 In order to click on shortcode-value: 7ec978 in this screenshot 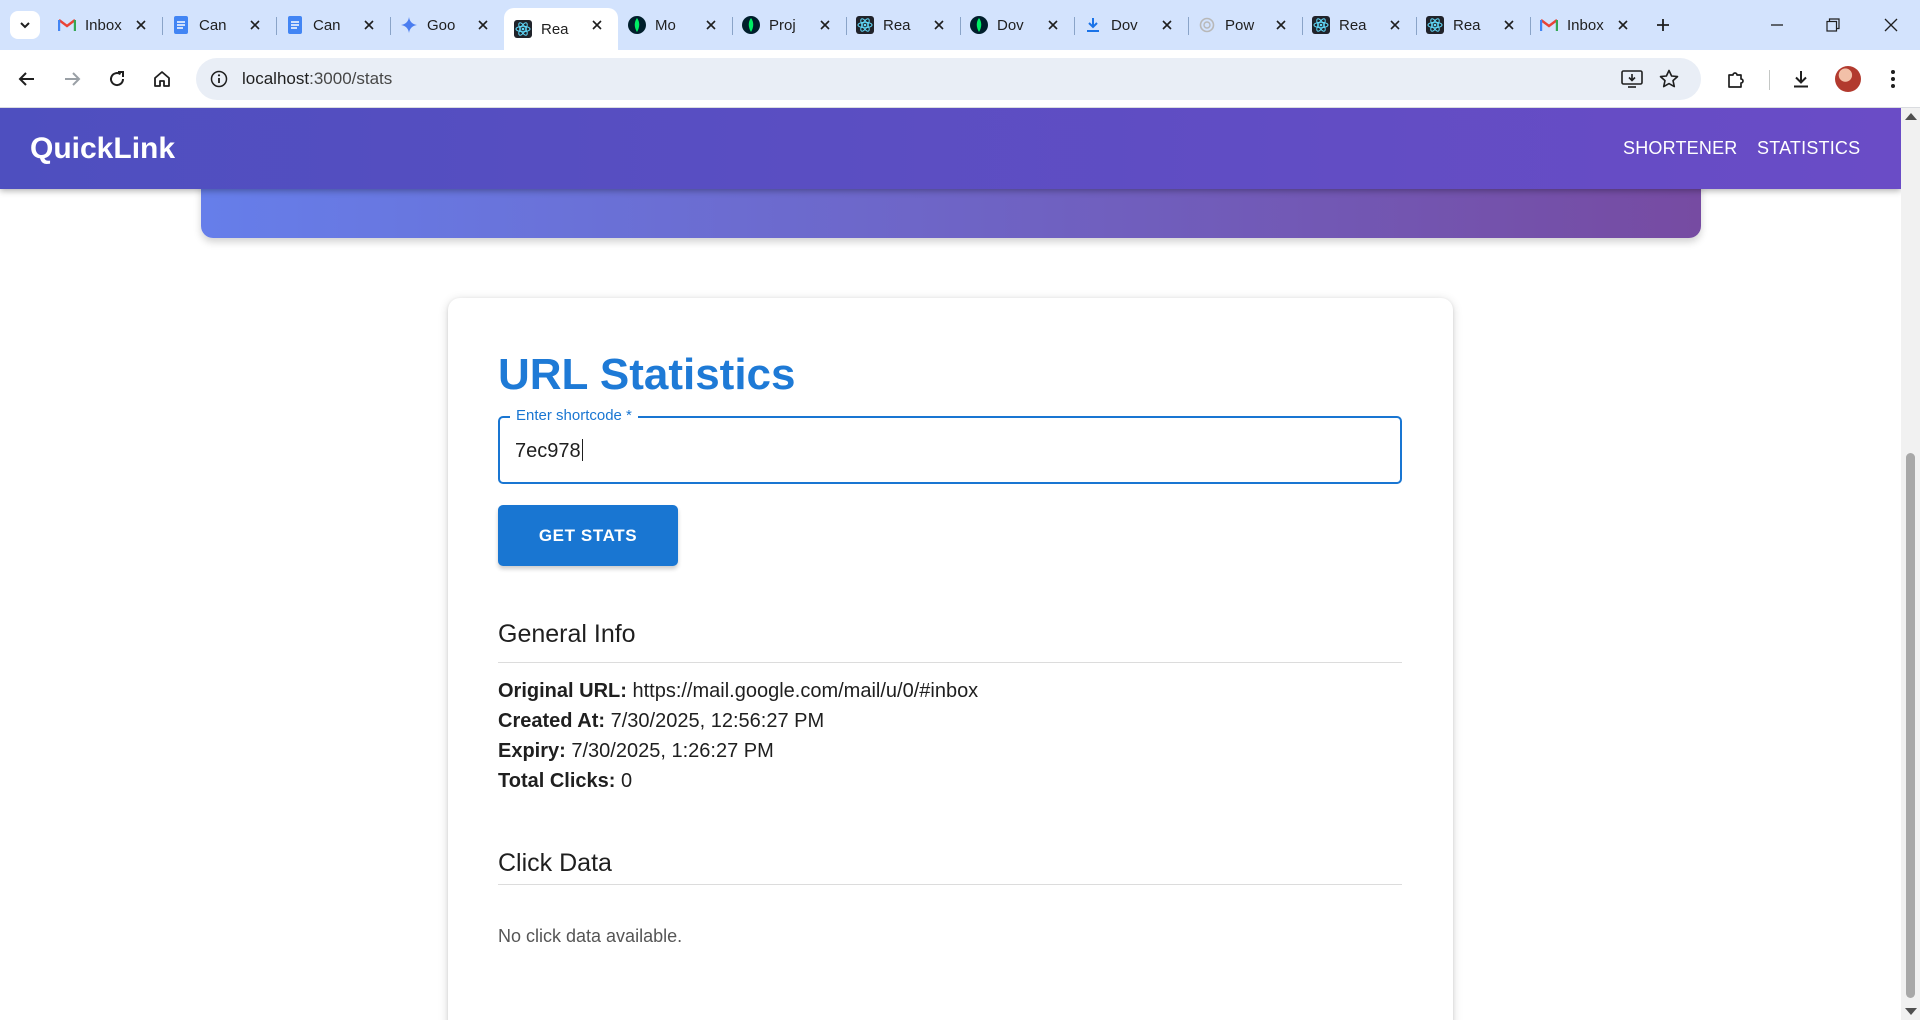, I will do `click(548, 451)`.